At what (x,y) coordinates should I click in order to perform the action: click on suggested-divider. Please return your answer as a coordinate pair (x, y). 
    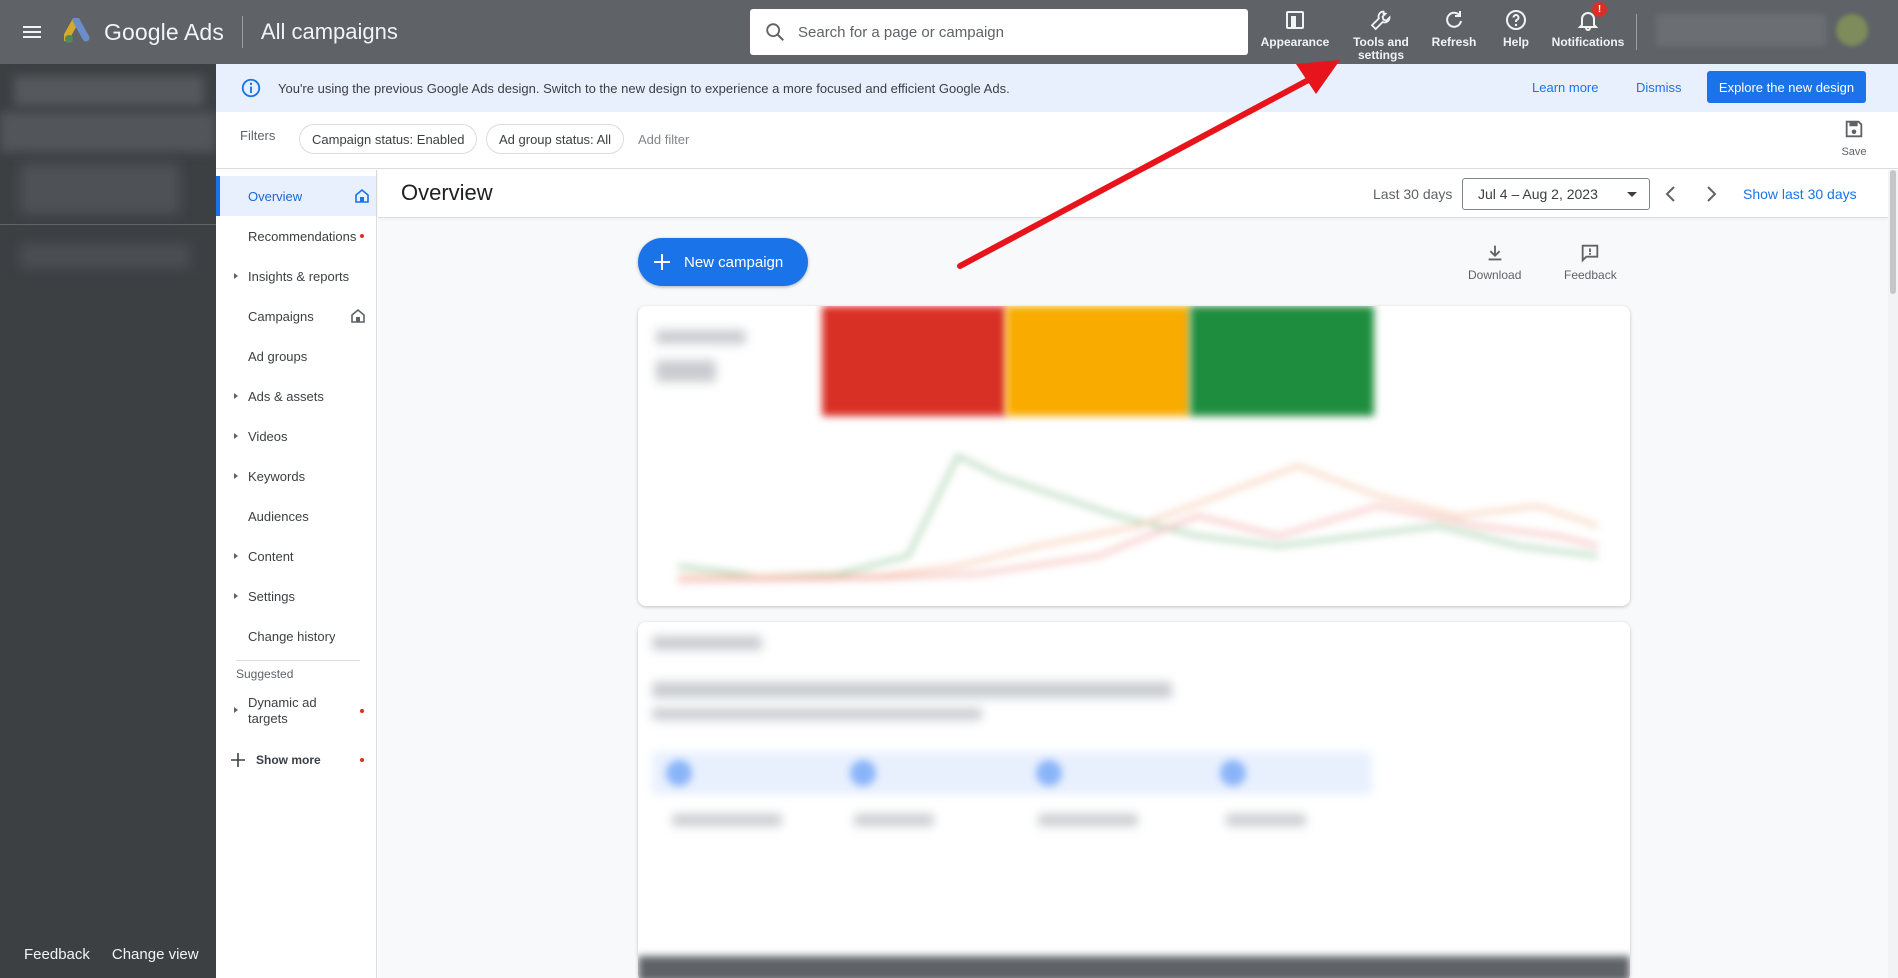
    Looking at the image, I should click on (298, 660).